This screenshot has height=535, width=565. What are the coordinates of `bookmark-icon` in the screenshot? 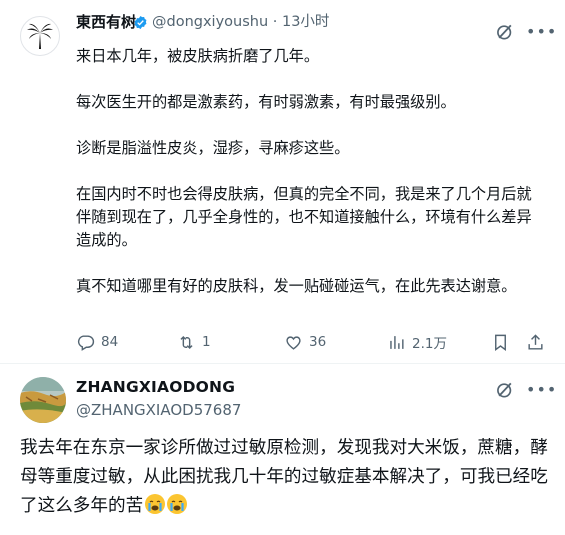 It's located at (500, 342).